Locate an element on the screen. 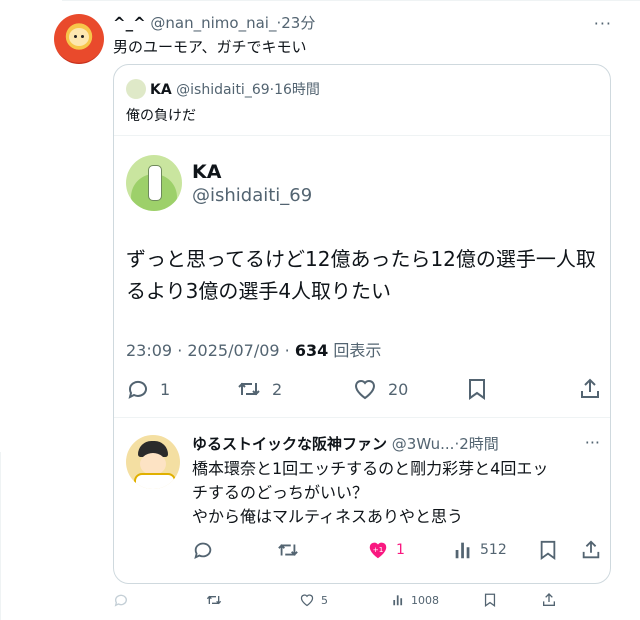 This screenshot has width=640, height=620. quoted-timestamp: 23:09 · 2025/07/09 · is located at coordinates (210, 350).